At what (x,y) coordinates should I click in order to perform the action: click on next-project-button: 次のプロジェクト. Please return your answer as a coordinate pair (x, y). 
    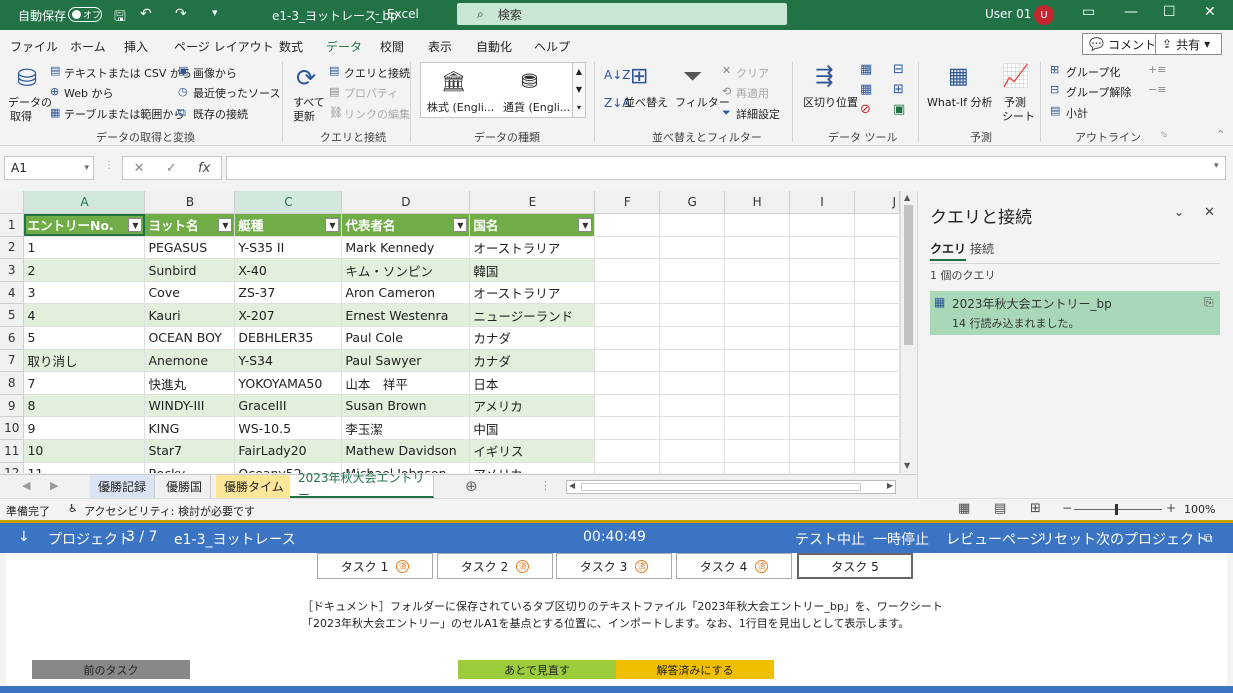
    Looking at the image, I should click on (1152, 539).